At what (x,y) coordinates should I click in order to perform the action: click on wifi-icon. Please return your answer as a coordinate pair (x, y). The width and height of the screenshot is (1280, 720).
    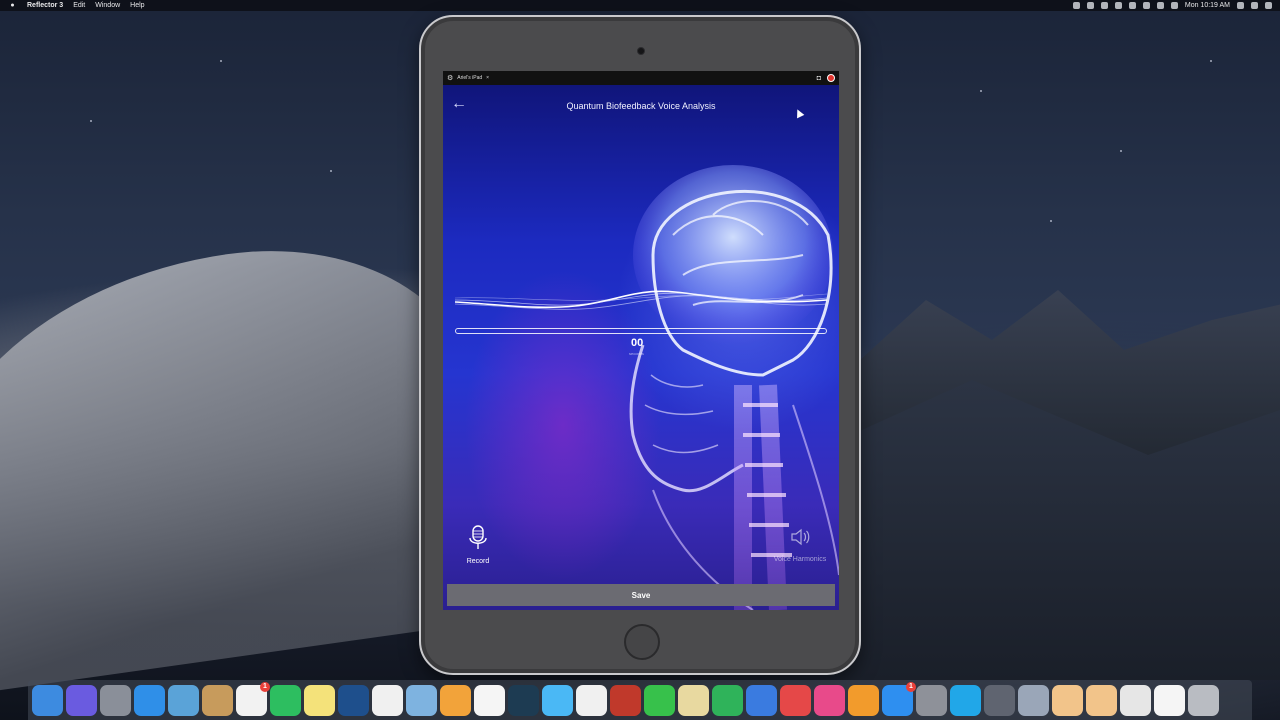
    Looking at the image, I should click on (1132, 5).